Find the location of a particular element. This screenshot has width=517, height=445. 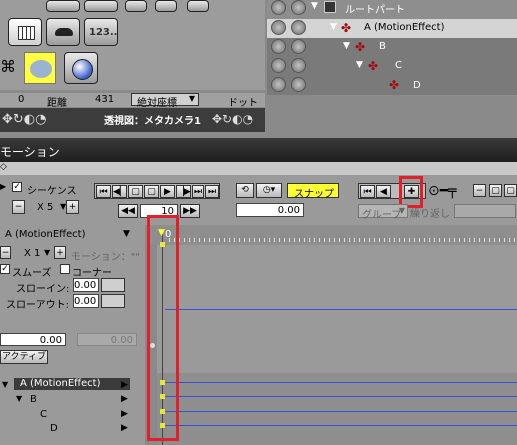

distance-label: 距離 is located at coordinates (57, 103).